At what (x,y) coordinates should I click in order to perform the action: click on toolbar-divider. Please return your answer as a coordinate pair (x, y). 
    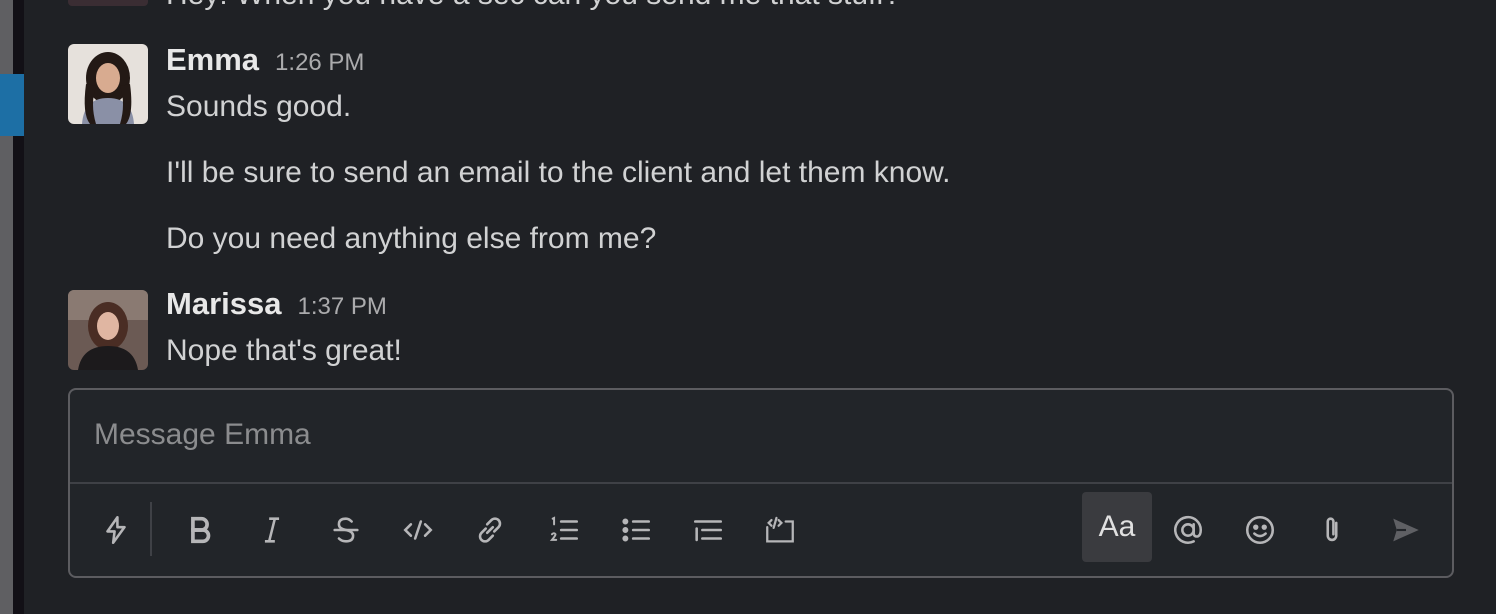
    Looking at the image, I should click on (151, 529).